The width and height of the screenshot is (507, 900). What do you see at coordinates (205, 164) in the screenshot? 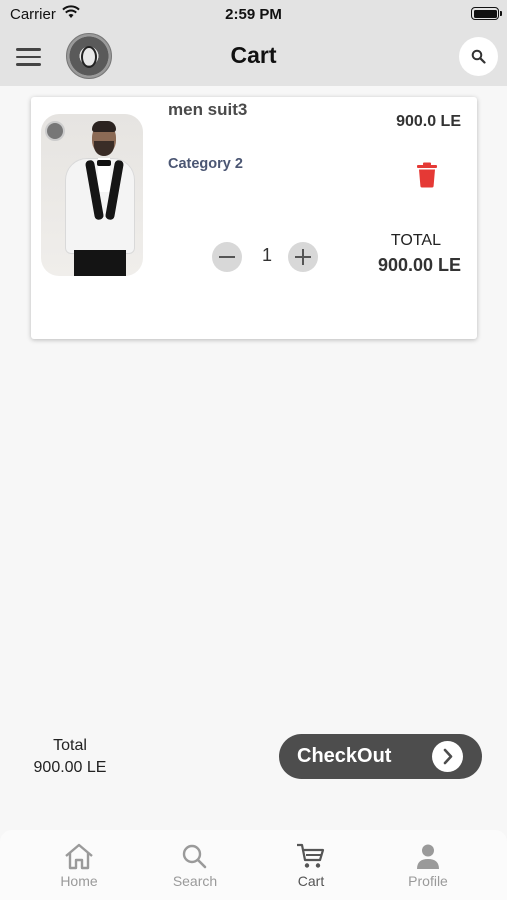
I see `product-category: Category 2` at bounding box center [205, 164].